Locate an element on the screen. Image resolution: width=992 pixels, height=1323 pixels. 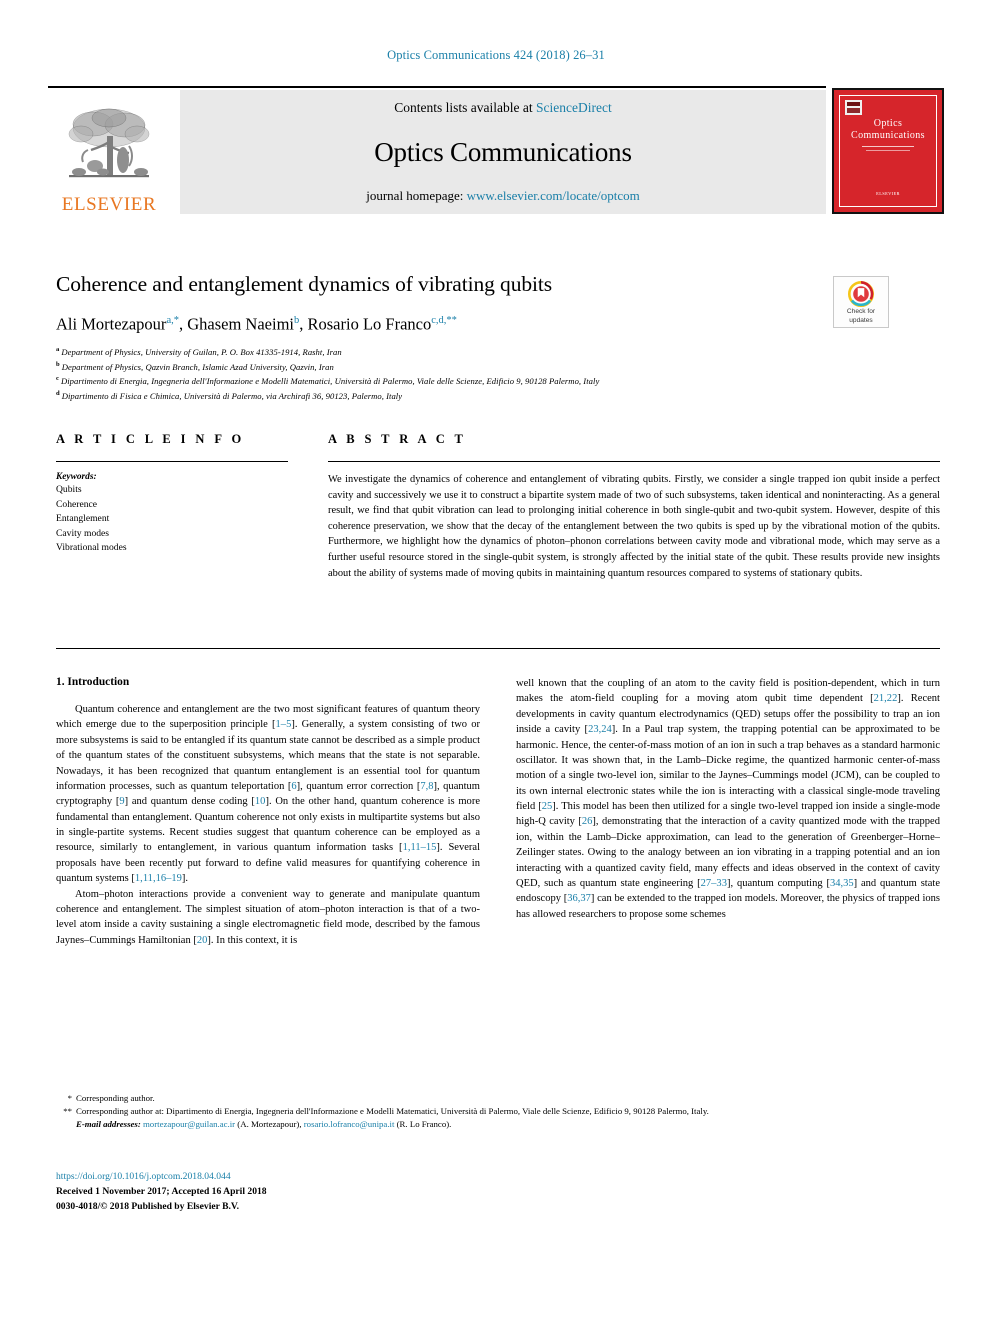
citation-ref: 20 is located at coordinates (202, 940).